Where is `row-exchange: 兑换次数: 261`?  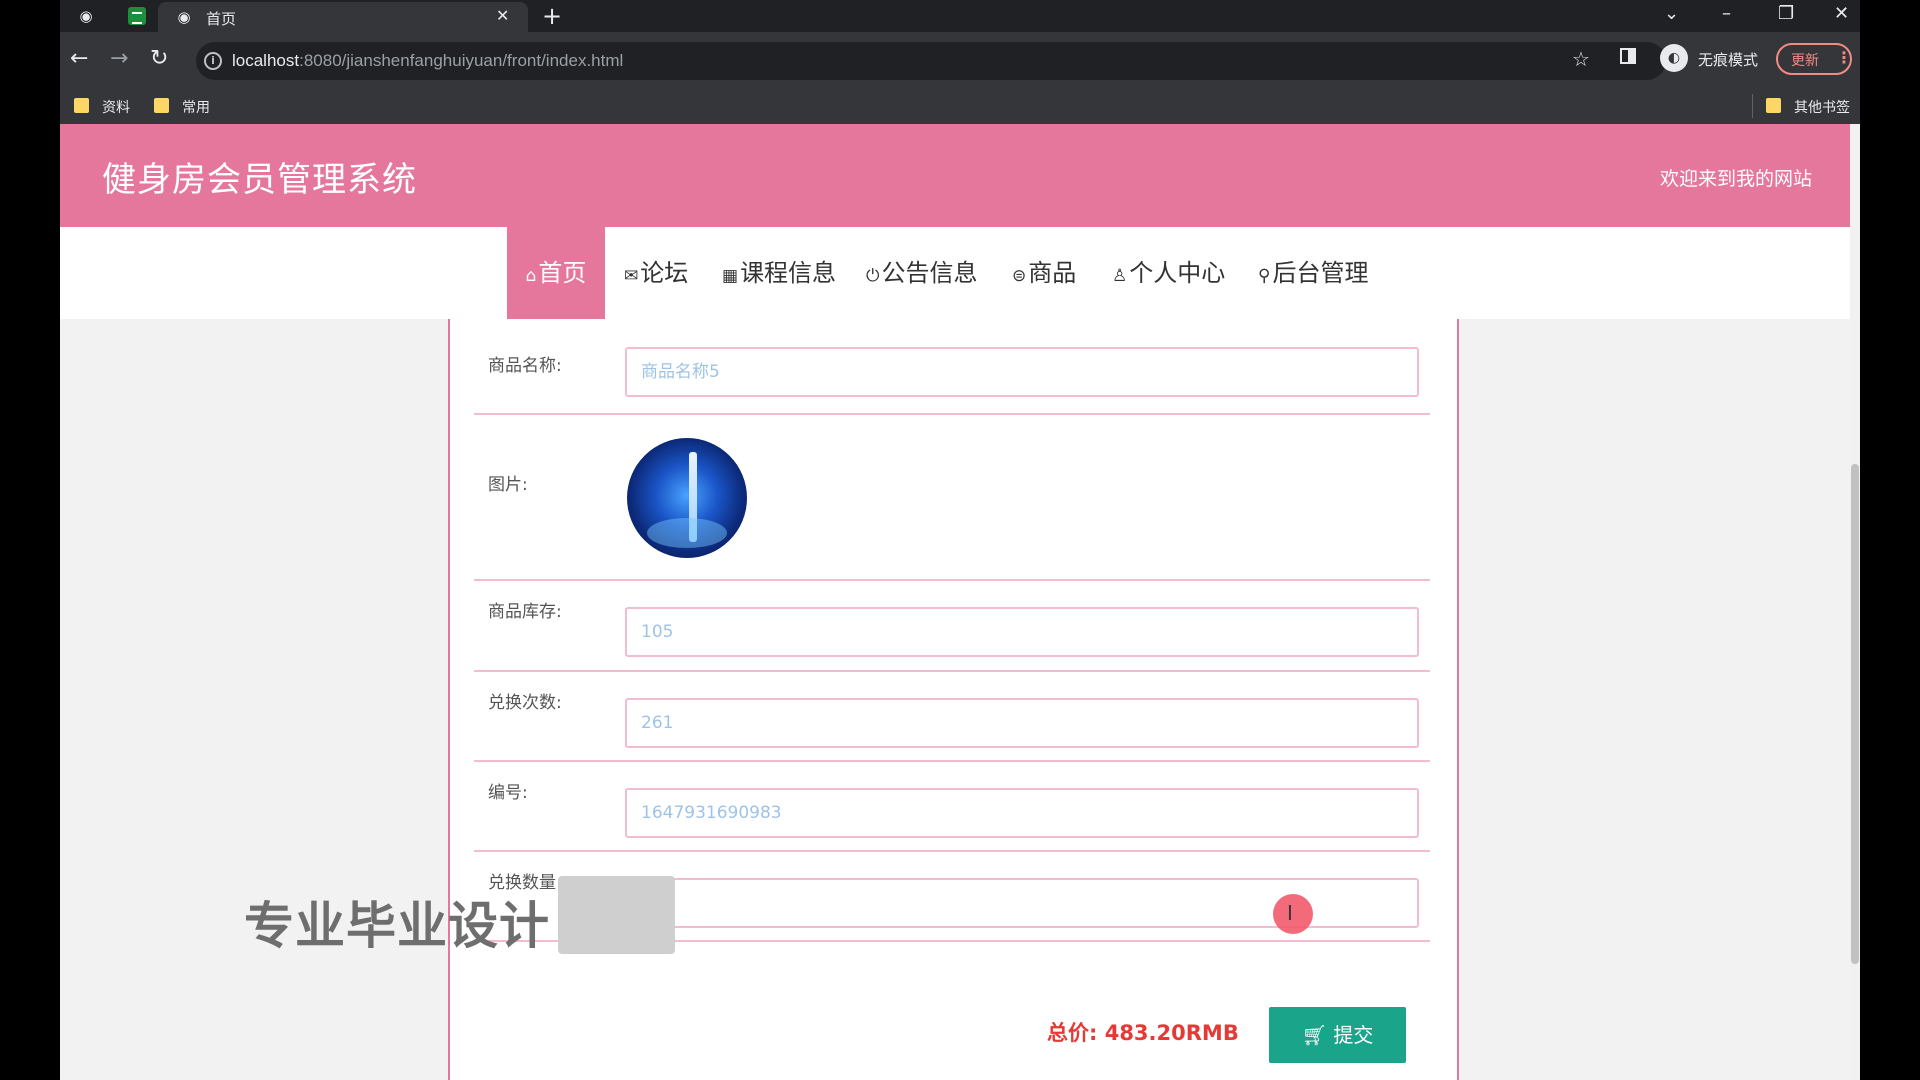 row-exchange: 兑换次数: 261 is located at coordinates (952, 717).